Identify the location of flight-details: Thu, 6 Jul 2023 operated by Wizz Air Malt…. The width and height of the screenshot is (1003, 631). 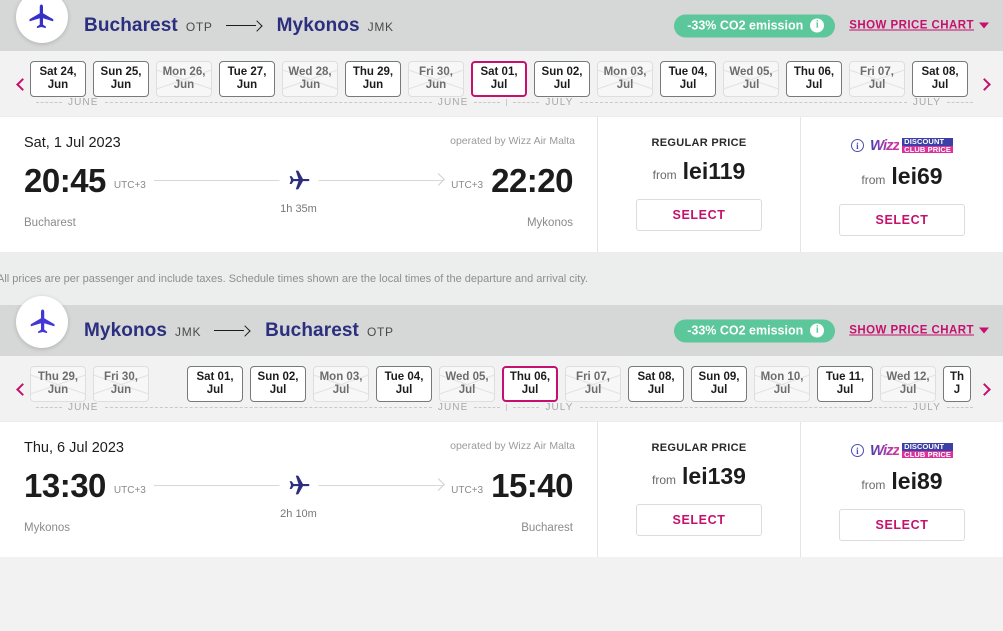
(298, 489).